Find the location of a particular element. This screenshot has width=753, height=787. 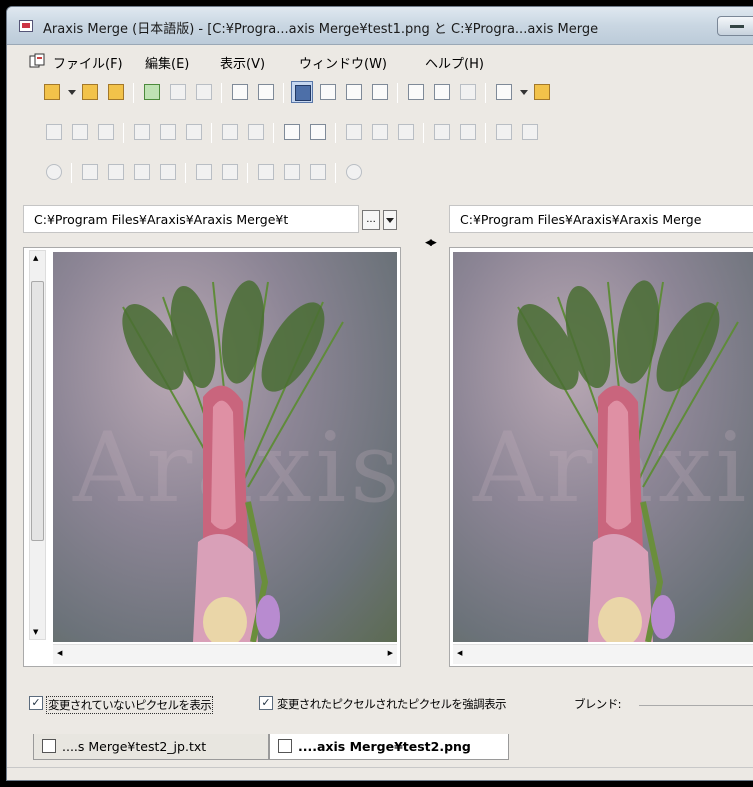

toolbar-main is located at coordinates (387, 92).